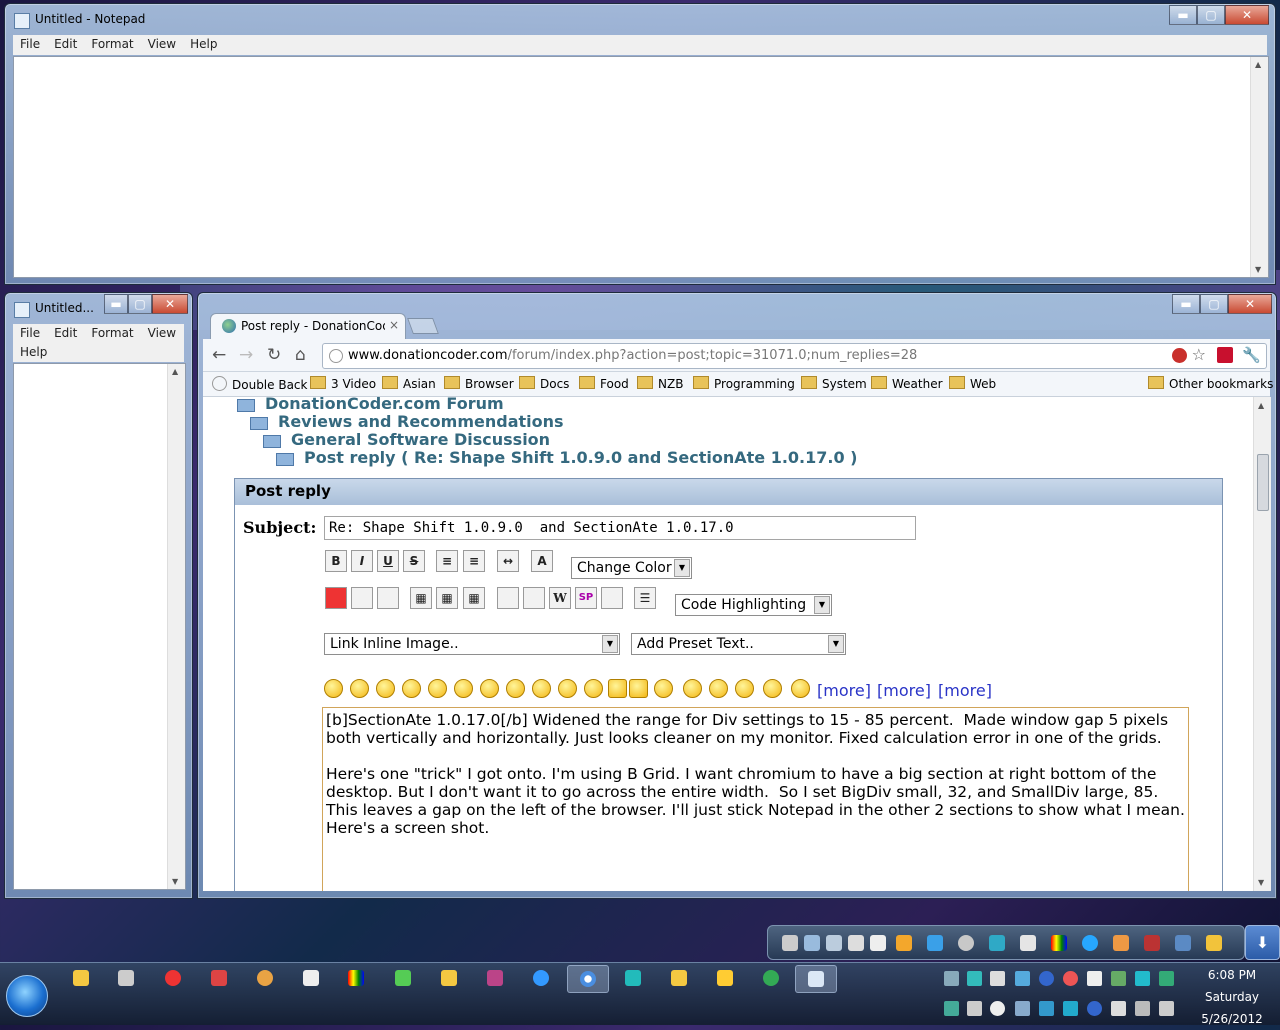 The image size is (1280, 1030). I want to click on underline-button: U, so click(388, 561).